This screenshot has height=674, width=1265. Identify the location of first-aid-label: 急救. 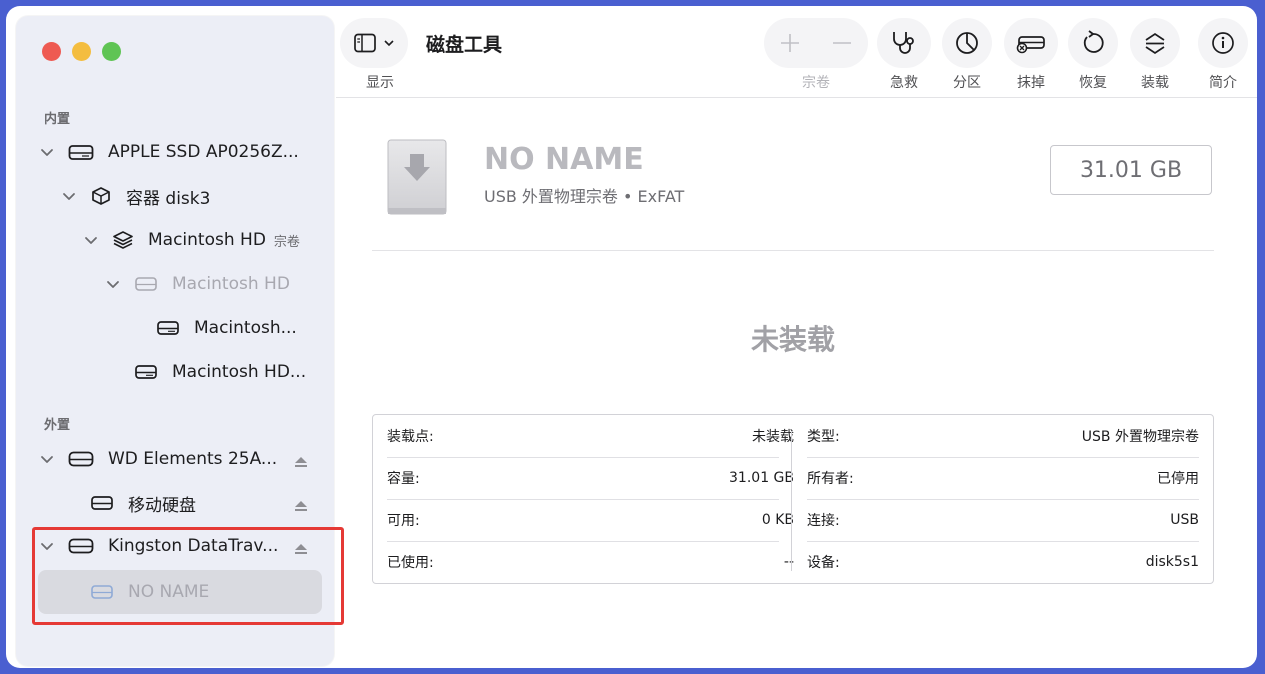
(904, 83).